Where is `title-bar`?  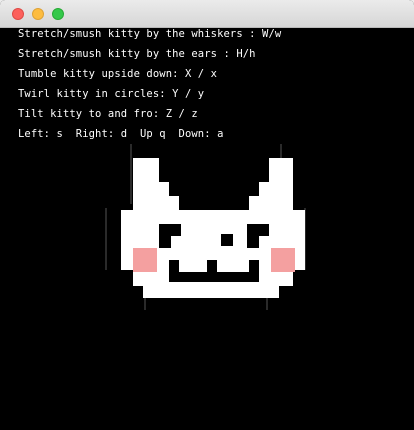
title-bar is located at coordinates (207, 14).